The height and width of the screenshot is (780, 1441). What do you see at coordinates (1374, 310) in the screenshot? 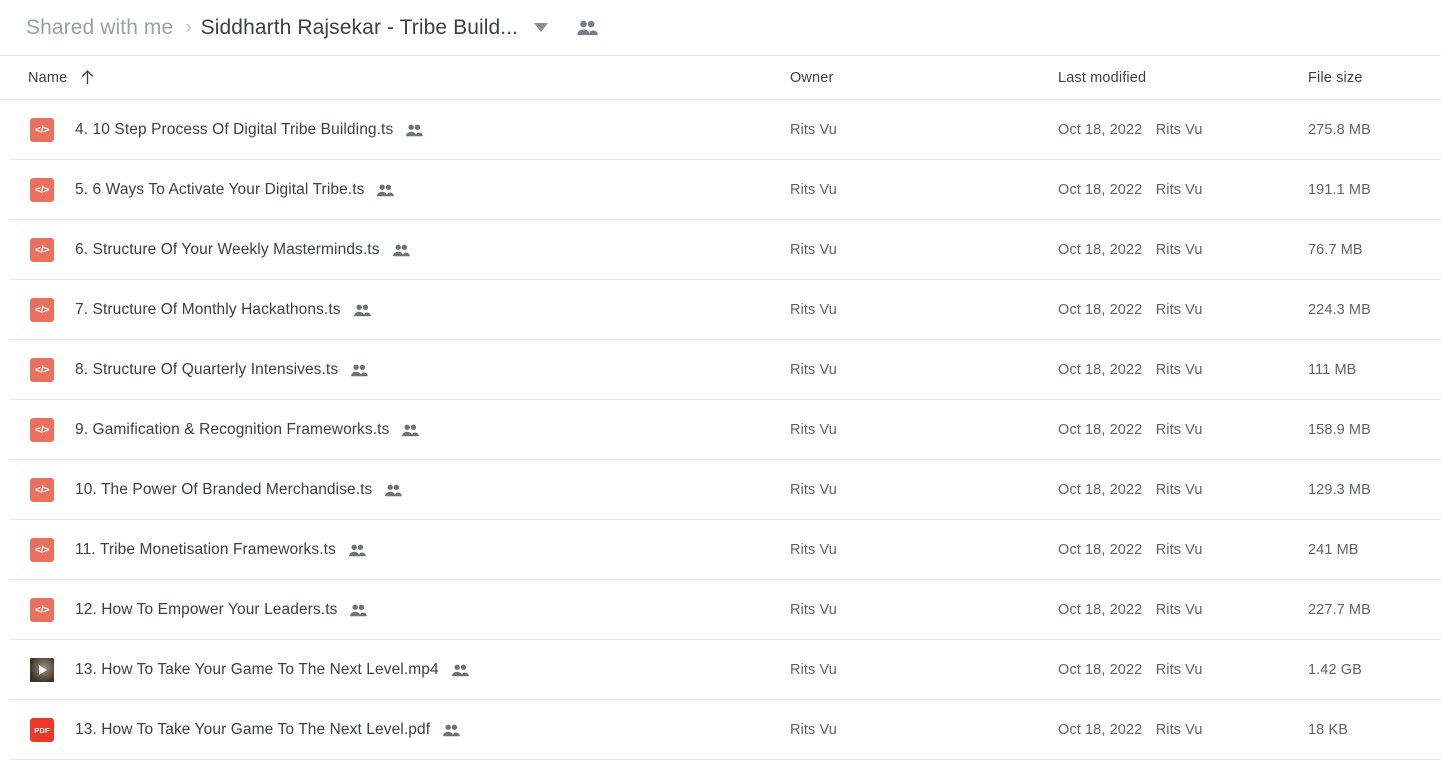
I see `file-size-cell: 224.3 MB` at bounding box center [1374, 310].